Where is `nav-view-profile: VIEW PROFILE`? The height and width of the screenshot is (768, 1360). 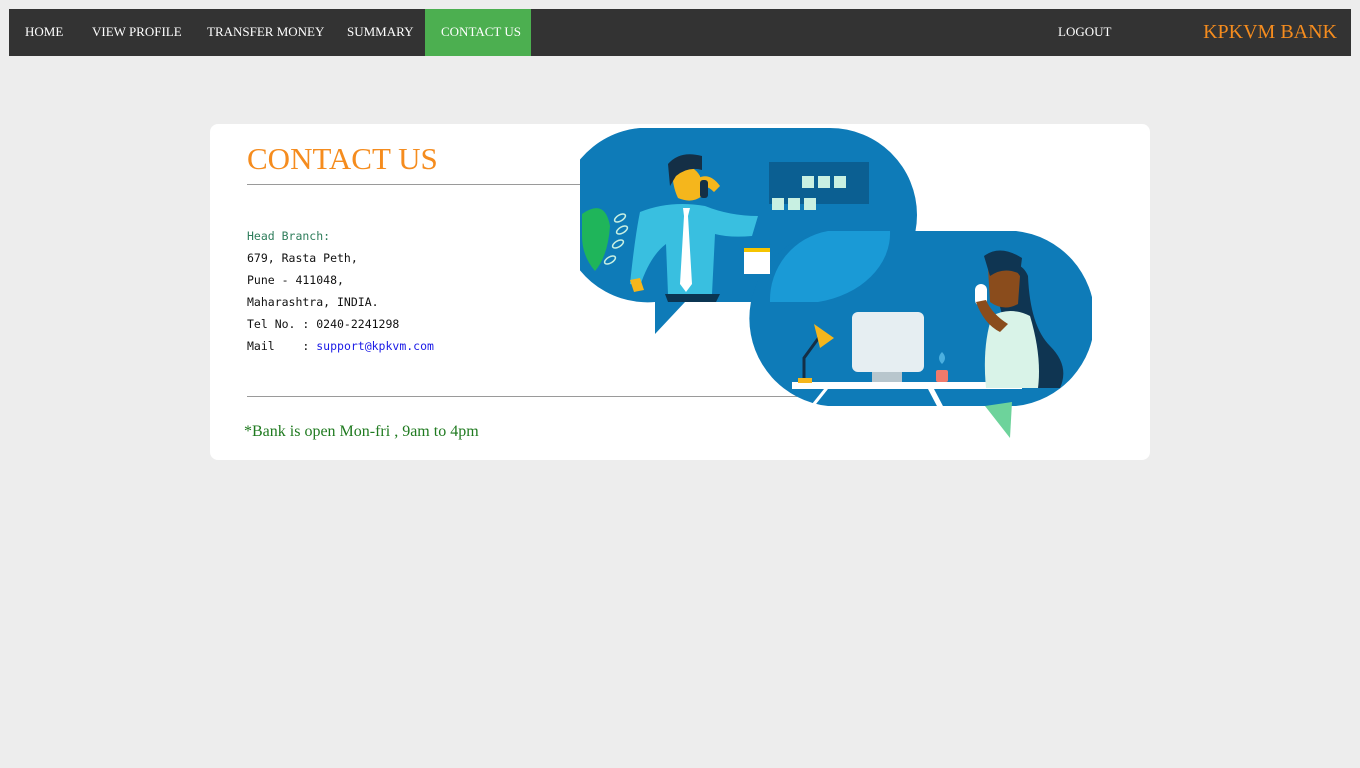
nav-view-profile: VIEW PROFILE is located at coordinates (137, 32).